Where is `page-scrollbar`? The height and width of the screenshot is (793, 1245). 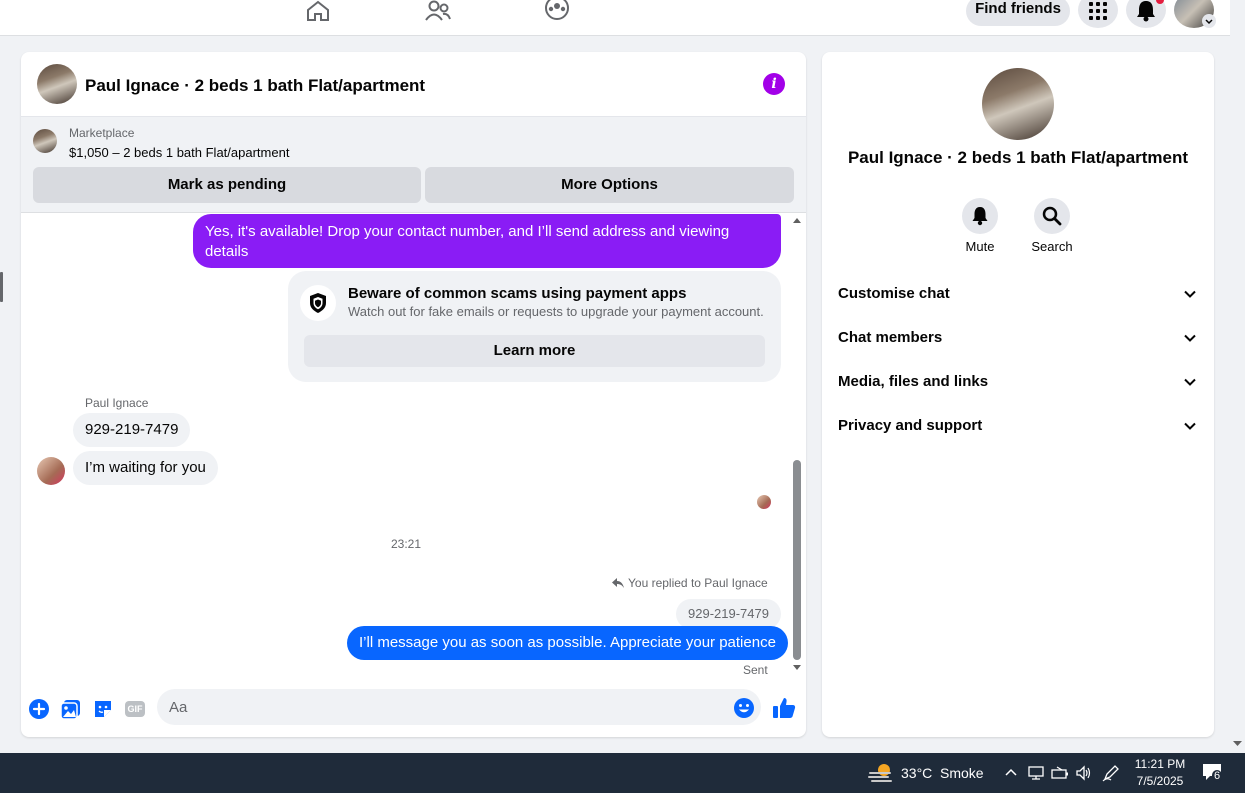
page-scrollbar is located at coordinates (1237, 376).